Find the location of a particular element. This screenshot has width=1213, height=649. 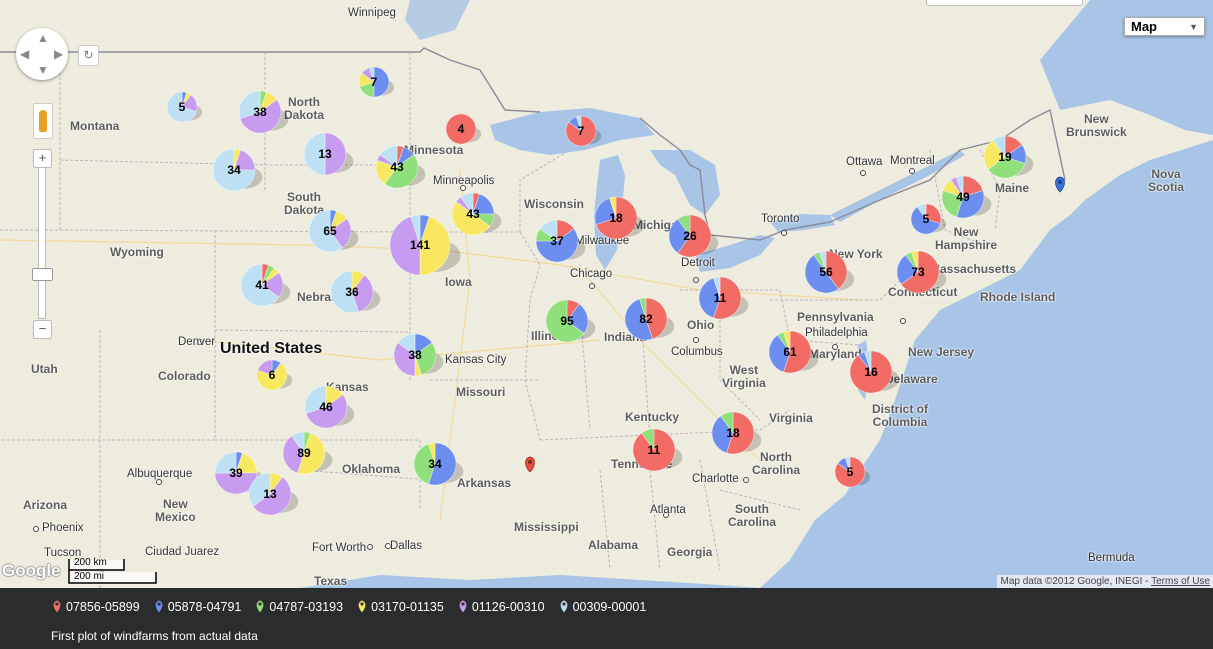

cluster-pie: 73 is located at coordinates (921, 272).